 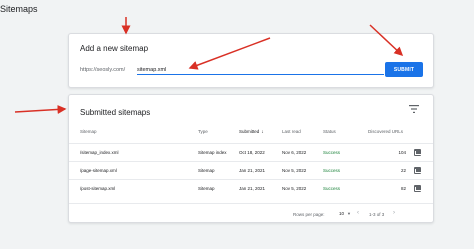 What do you see at coordinates (260, 70) in the screenshot?
I see `sitemap-url-input` at bounding box center [260, 70].